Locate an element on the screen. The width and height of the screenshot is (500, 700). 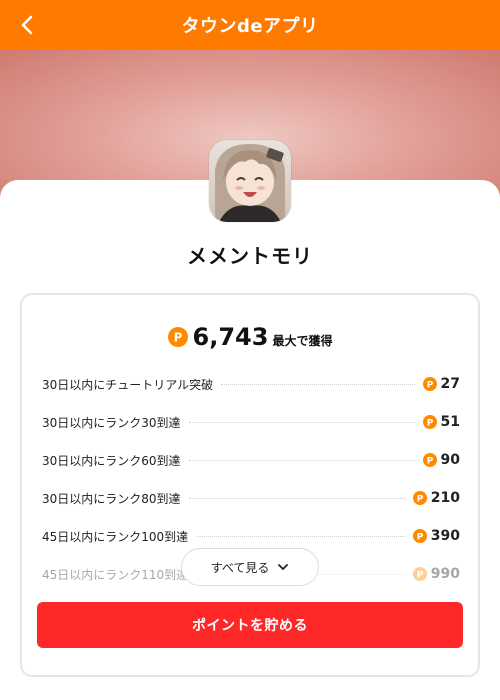
back-arrow-icon is located at coordinates (28, 25).